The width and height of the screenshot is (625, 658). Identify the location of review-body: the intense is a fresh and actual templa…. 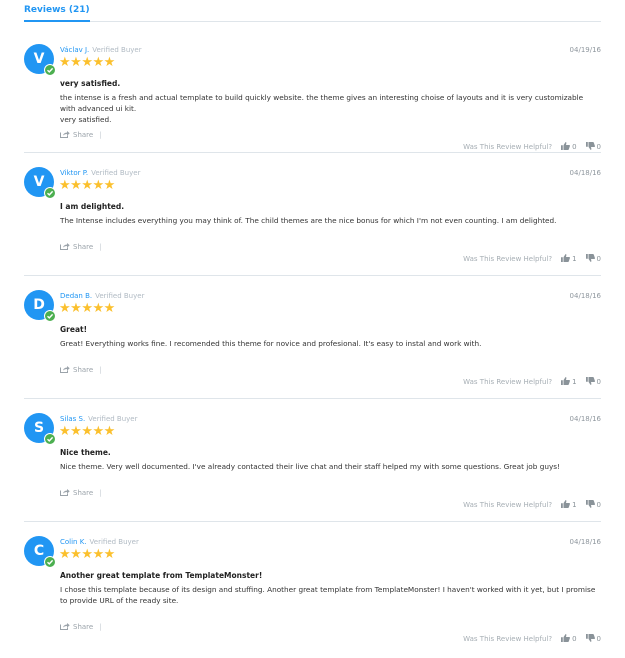
(322, 108).